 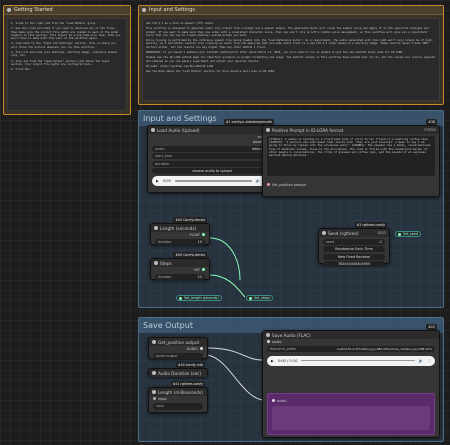 I want to click on last-seed-button: 782044440404905, so click(x=354, y=264).